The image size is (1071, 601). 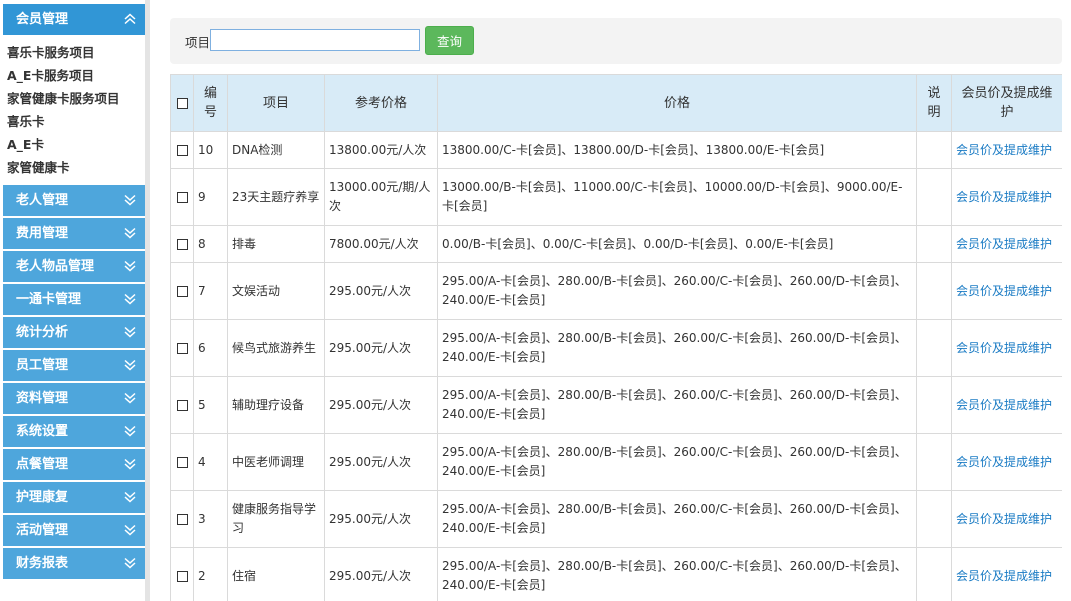 I want to click on sidebar-subitem: 家管健康卡, so click(x=78, y=167).